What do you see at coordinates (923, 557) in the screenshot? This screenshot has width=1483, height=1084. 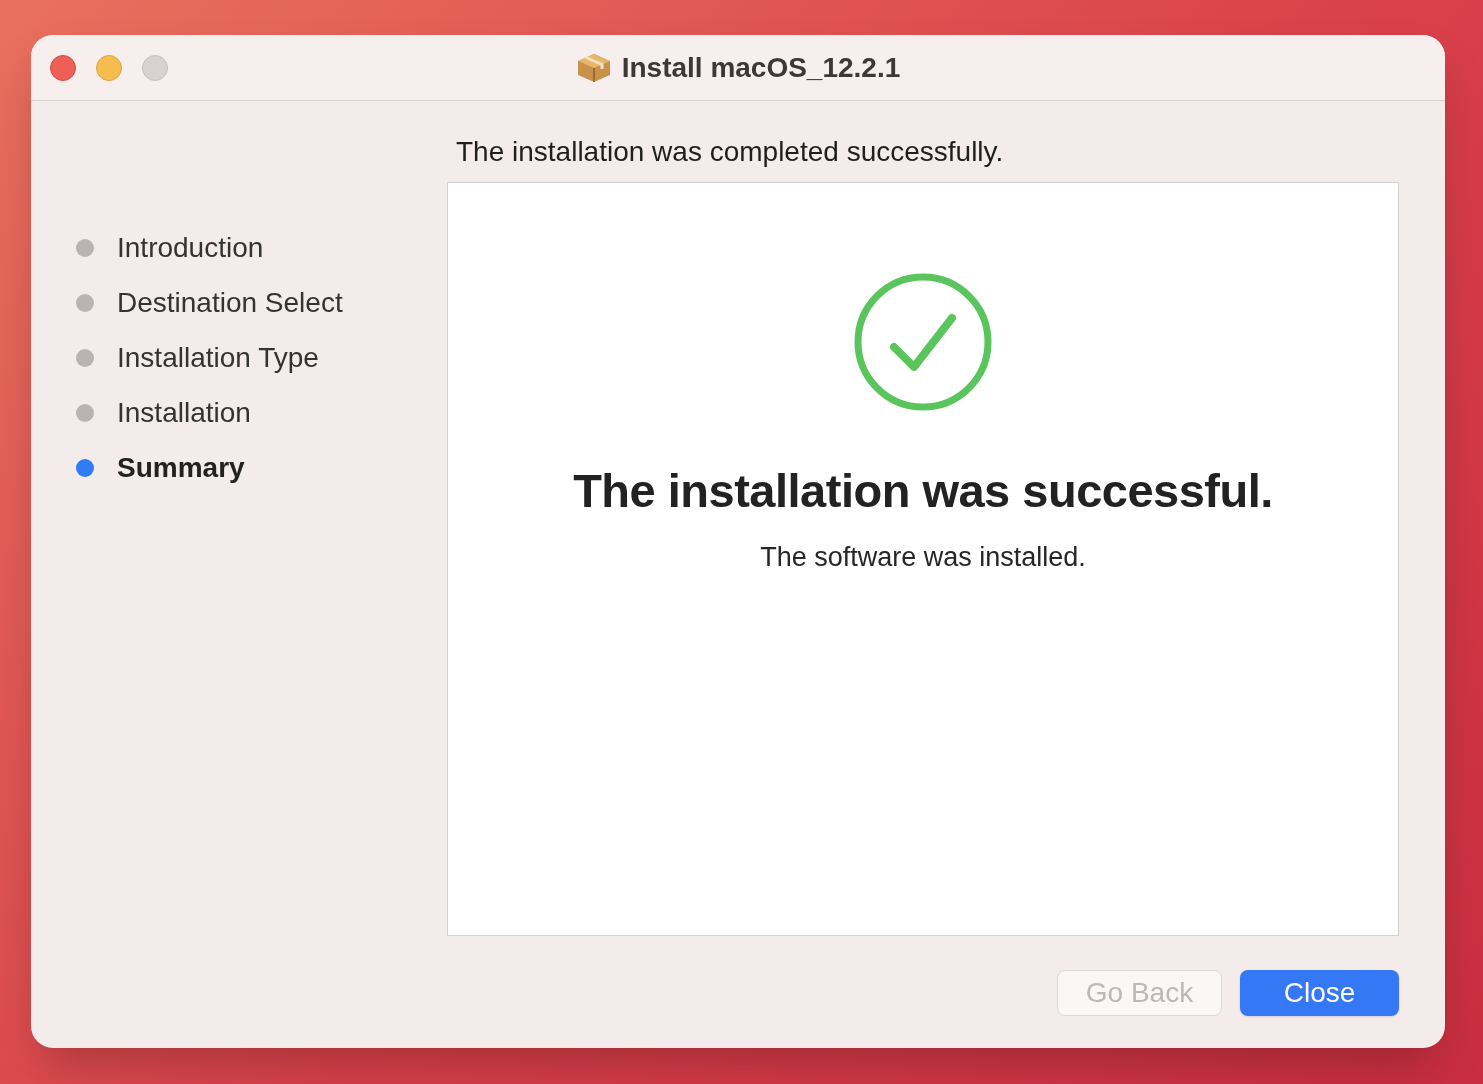 I see `success-message: The software was installed.` at bounding box center [923, 557].